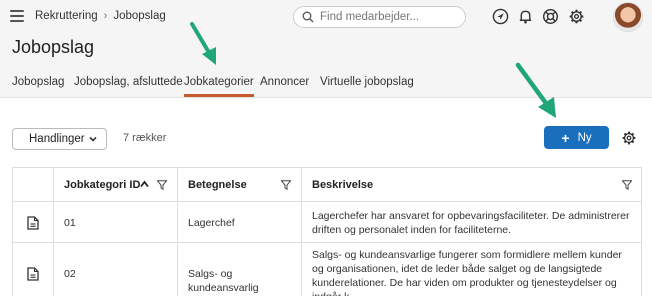  What do you see at coordinates (500, 16) in the screenshot?
I see `navigation-compass-icon` at bounding box center [500, 16].